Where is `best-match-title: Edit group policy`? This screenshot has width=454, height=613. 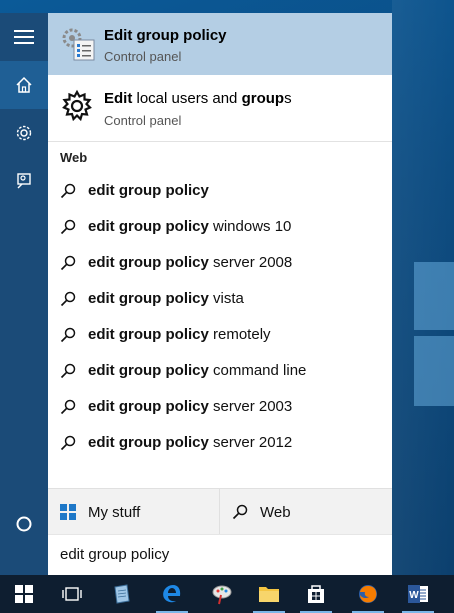 best-match-title: Edit group policy is located at coordinates (165, 35).